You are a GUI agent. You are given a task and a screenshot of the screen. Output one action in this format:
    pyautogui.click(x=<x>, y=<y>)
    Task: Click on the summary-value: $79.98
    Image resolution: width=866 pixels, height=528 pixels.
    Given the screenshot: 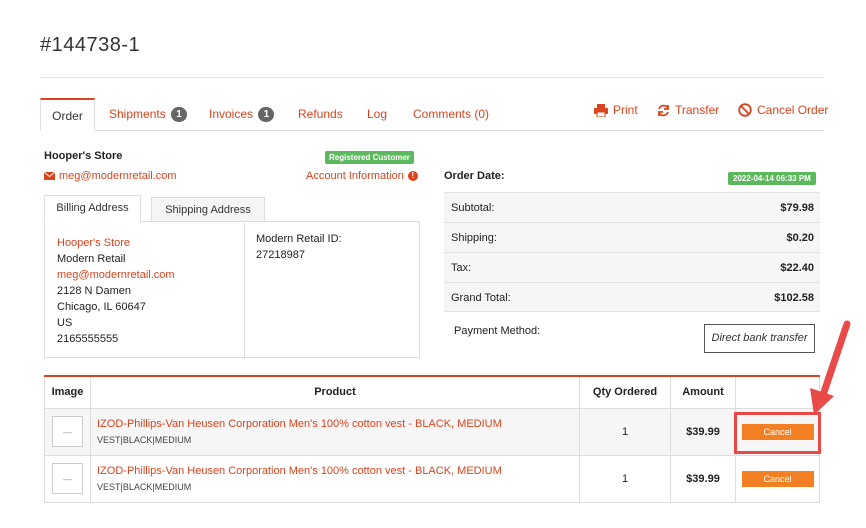 What is the action you would take?
    pyautogui.click(x=797, y=208)
    